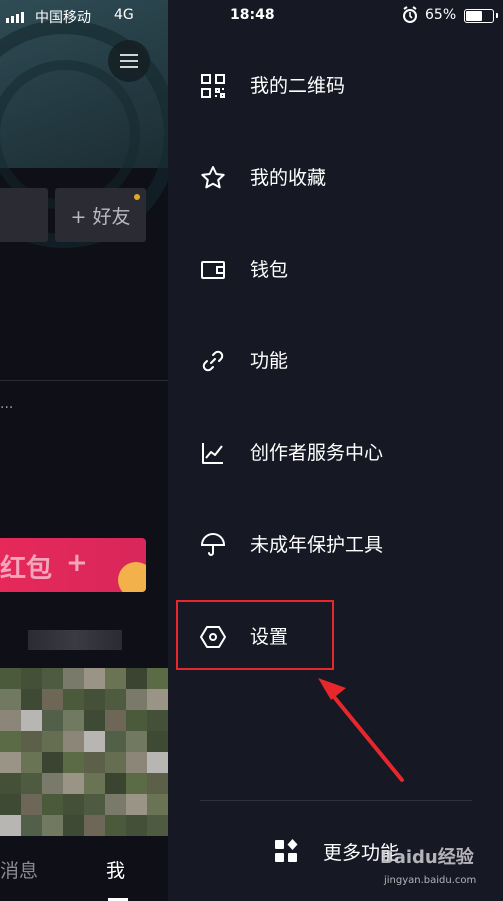  What do you see at coordinates (481, 16) in the screenshot?
I see `battery-icon` at bounding box center [481, 16].